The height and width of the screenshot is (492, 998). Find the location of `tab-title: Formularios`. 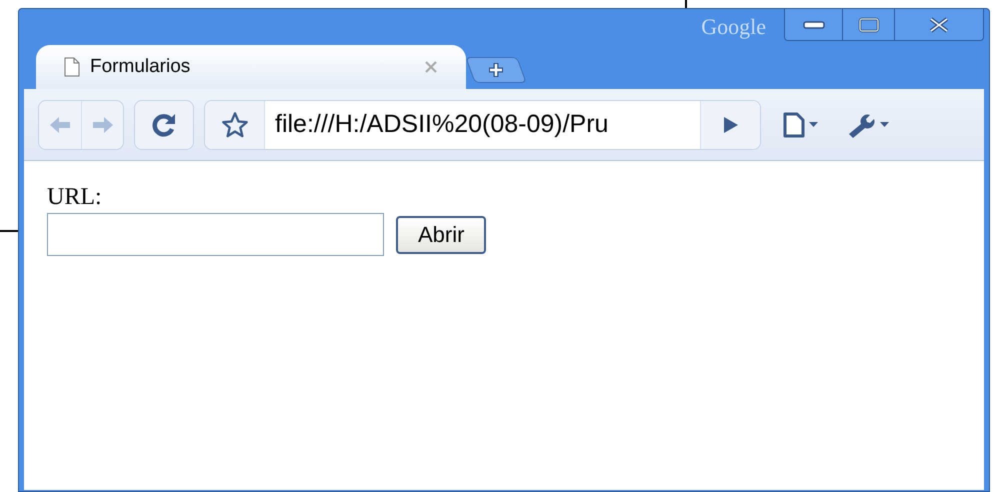

tab-title: Formularios is located at coordinates (141, 66).